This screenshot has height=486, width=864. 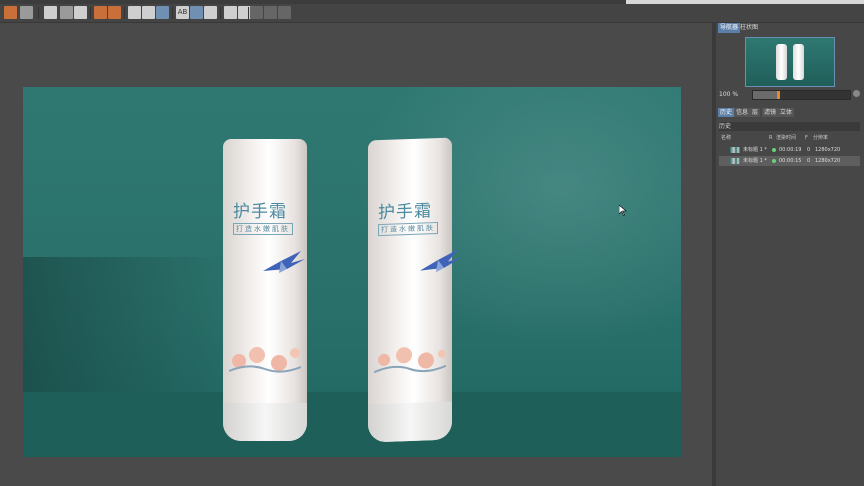 I want to click on tab-histogram: 柱状图, so click(x=749, y=28).